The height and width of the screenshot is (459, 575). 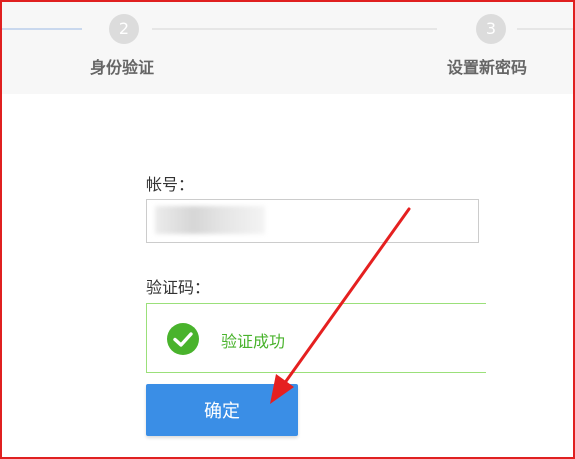 I want to click on step-3-label: 设置新密码, so click(x=487, y=67).